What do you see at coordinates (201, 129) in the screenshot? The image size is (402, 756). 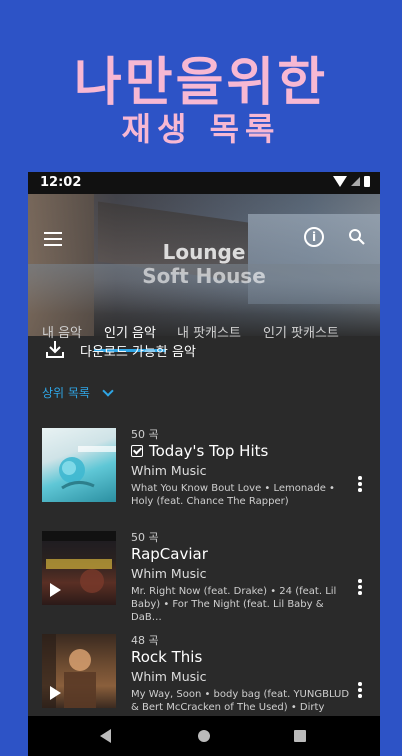 I see `promo-subtitle: 재생 목록` at bounding box center [201, 129].